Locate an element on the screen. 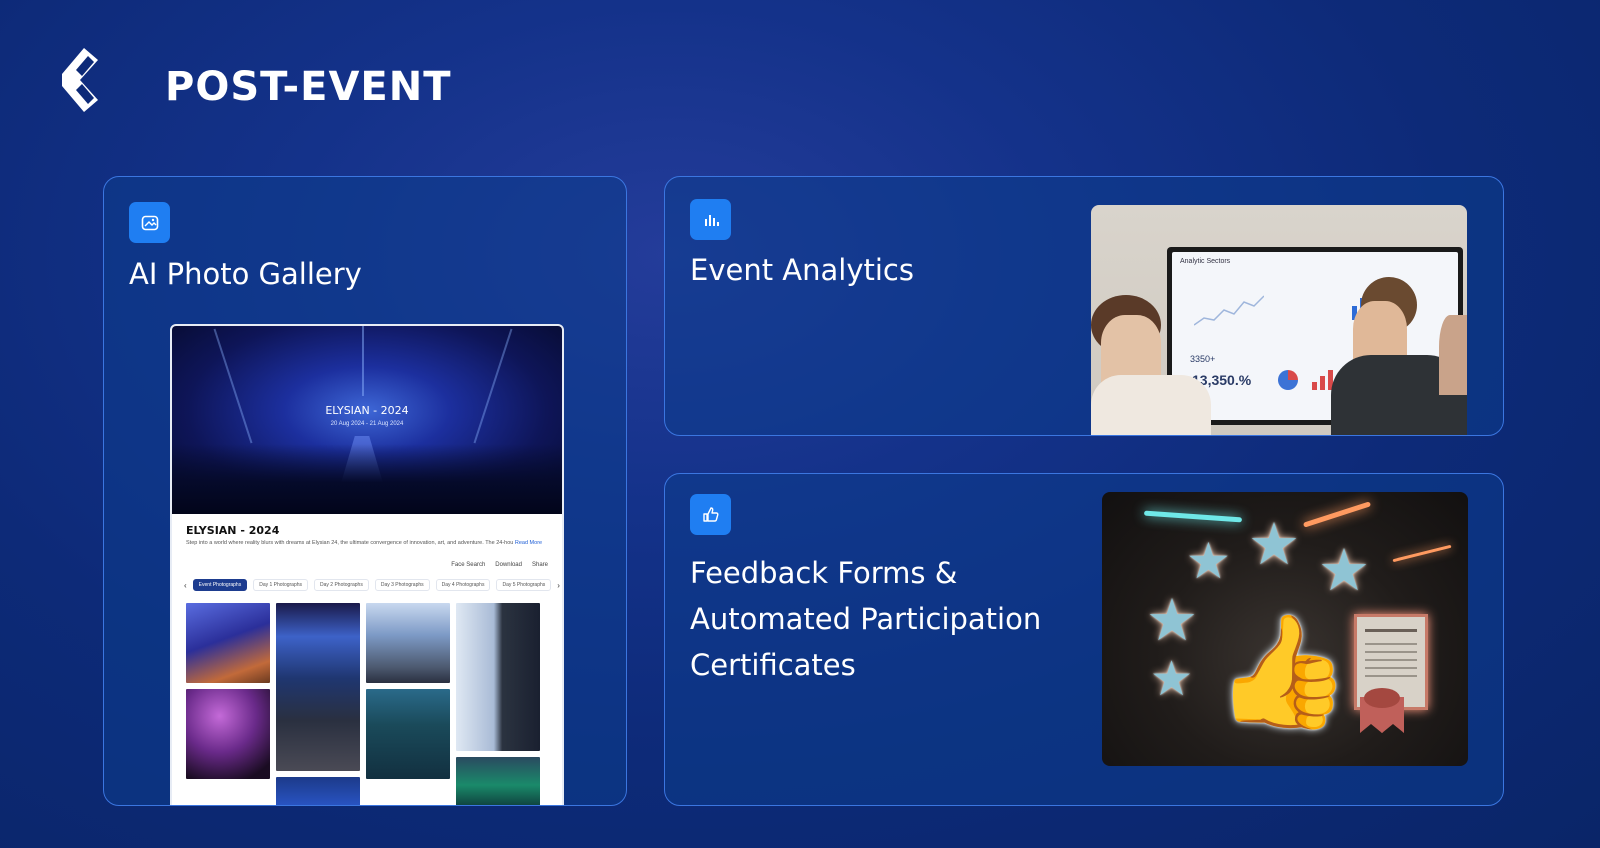 This screenshot has width=1600, height=848. chevron-left-icon: ‹ is located at coordinates (185, 585).